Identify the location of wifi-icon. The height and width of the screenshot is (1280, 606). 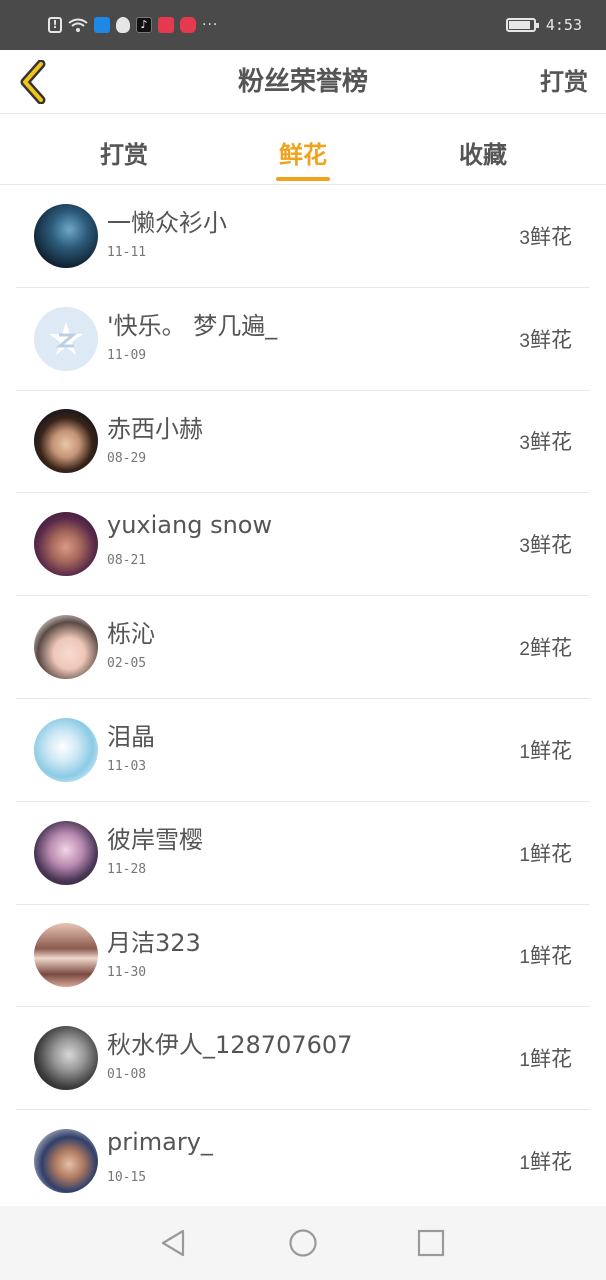
(78, 25).